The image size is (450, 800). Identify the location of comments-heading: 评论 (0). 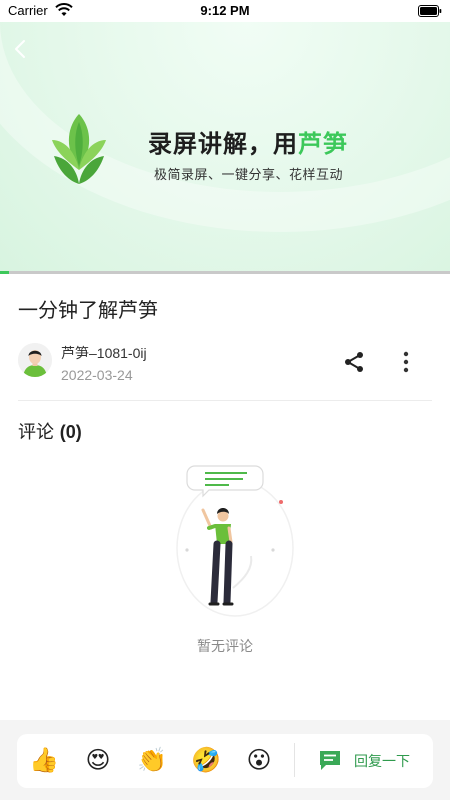
(50, 431).